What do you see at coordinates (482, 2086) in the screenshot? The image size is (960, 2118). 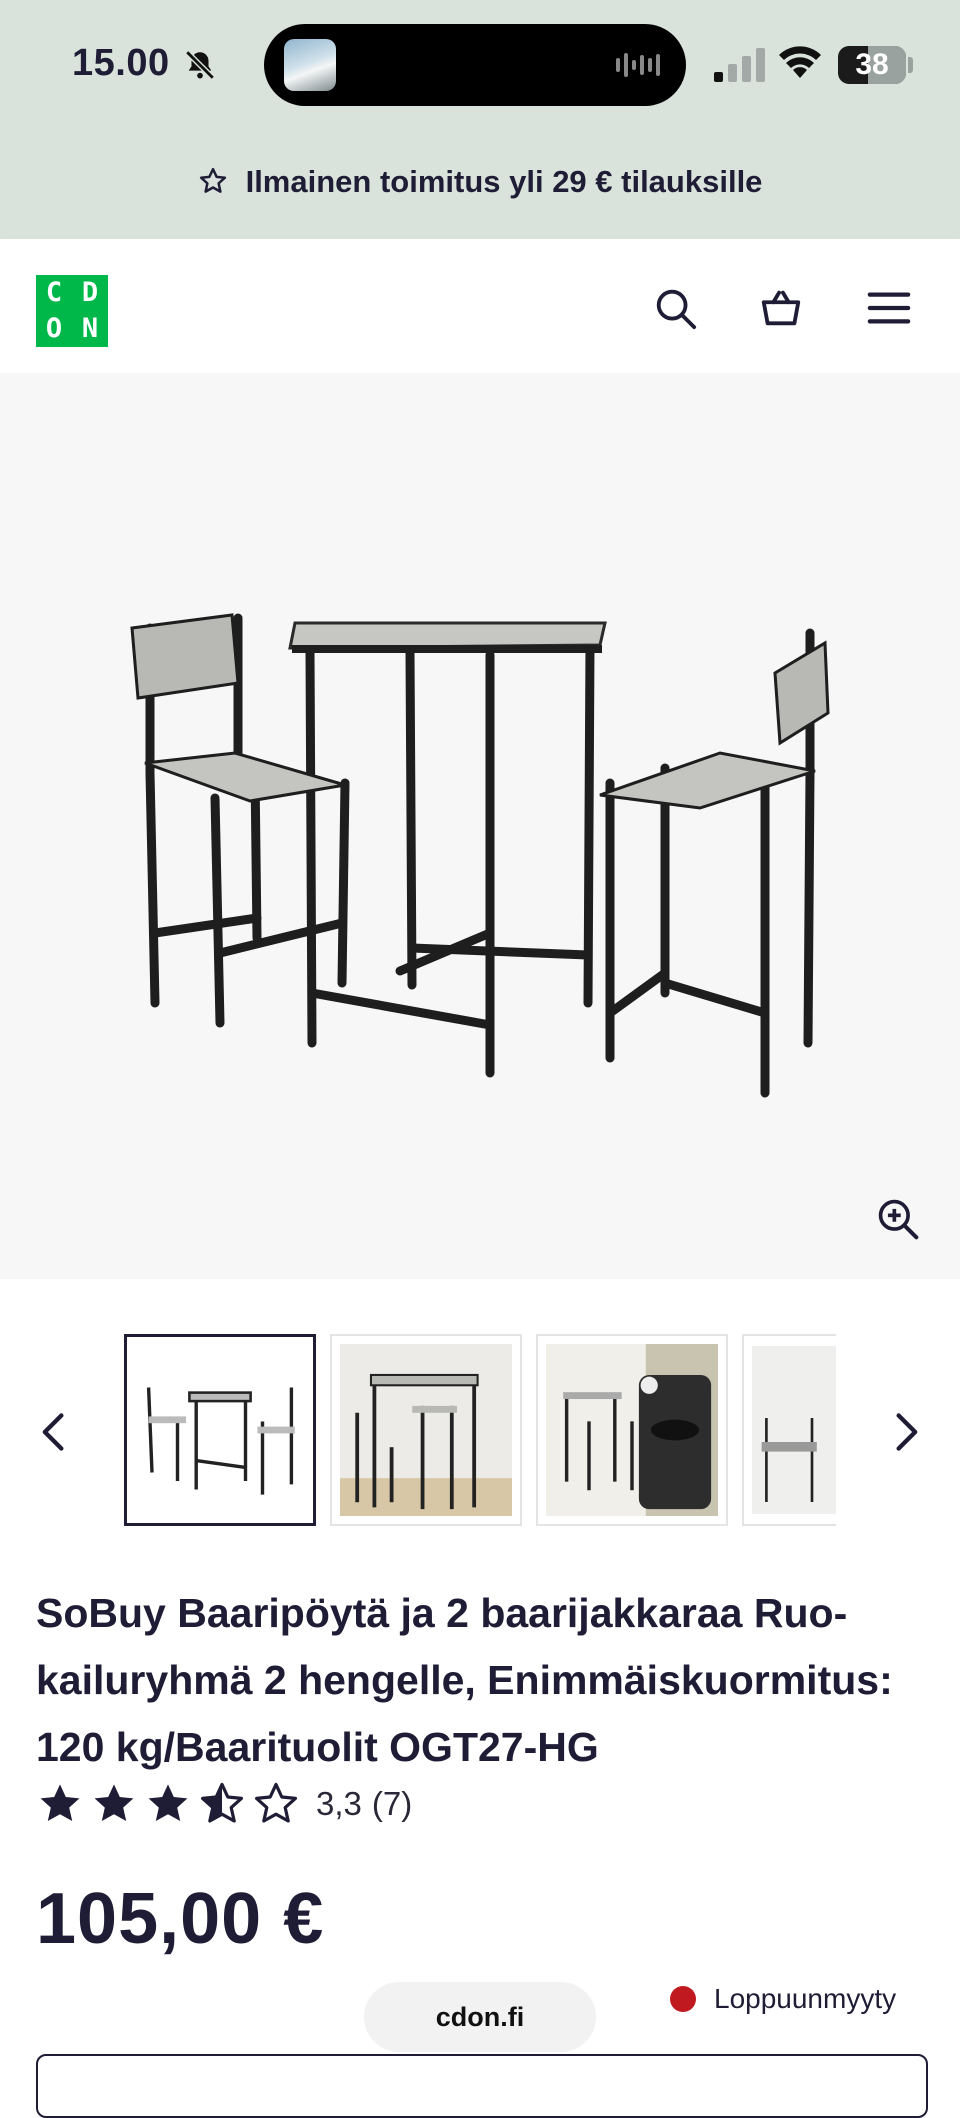 I see `action-box` at bounding box center [482, 2086].